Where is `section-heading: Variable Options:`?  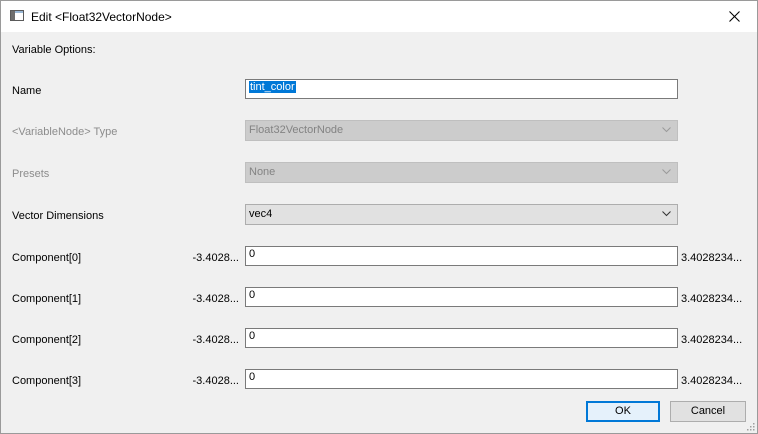 section-heading: Variable Options: is located at coordinates (54, 50).